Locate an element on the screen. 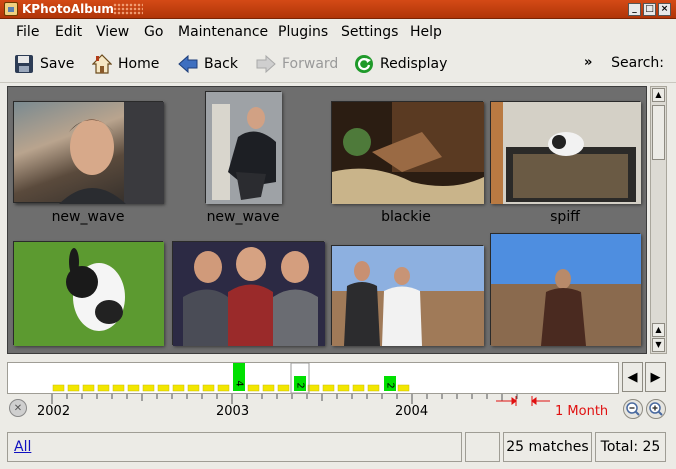 The image size is (676, 469). zoom-in-icon is located at coordinates (656, 409).